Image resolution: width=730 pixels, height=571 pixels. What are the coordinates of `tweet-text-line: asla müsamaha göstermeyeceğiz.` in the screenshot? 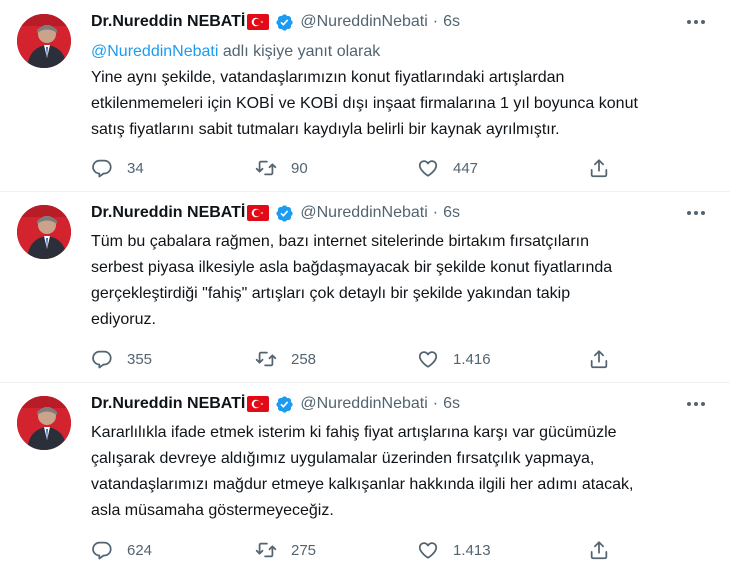 It's located at (212, 510).